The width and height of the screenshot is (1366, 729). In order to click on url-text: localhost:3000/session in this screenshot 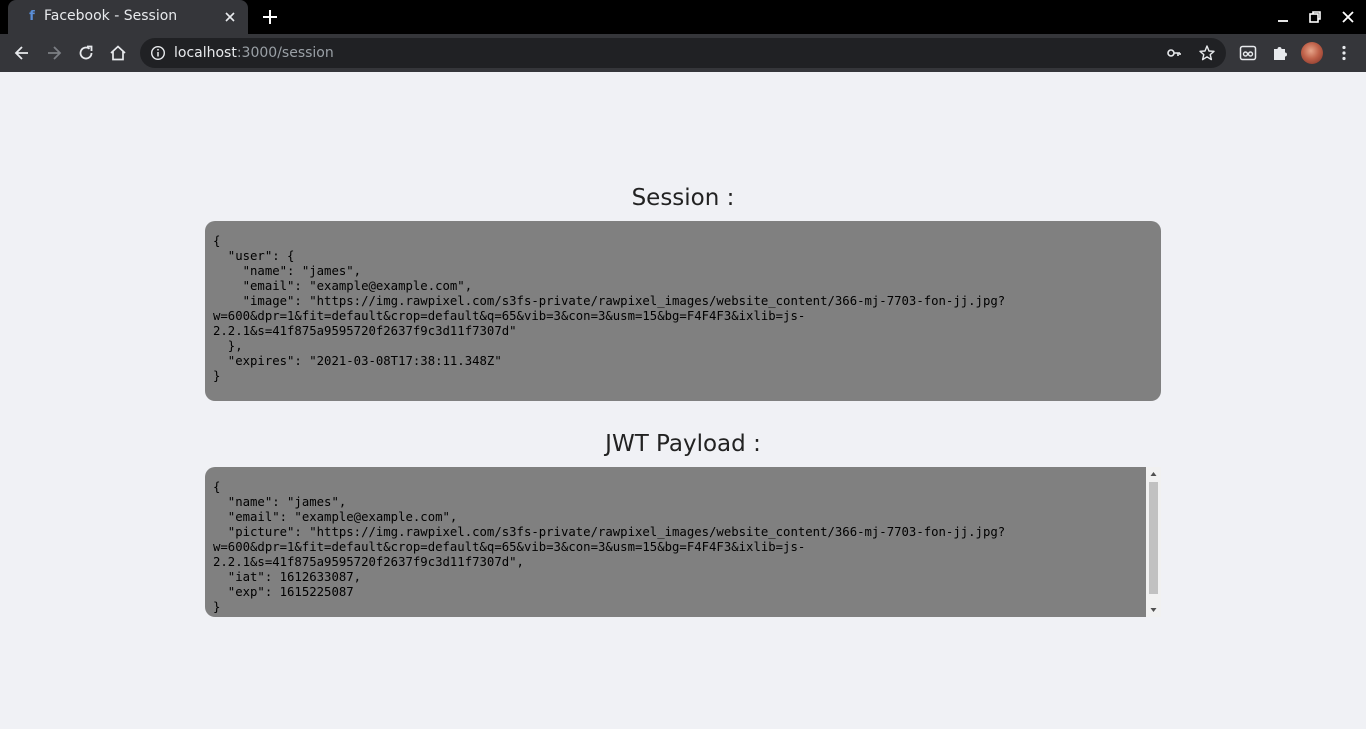, I will do `click(254, 53)`.